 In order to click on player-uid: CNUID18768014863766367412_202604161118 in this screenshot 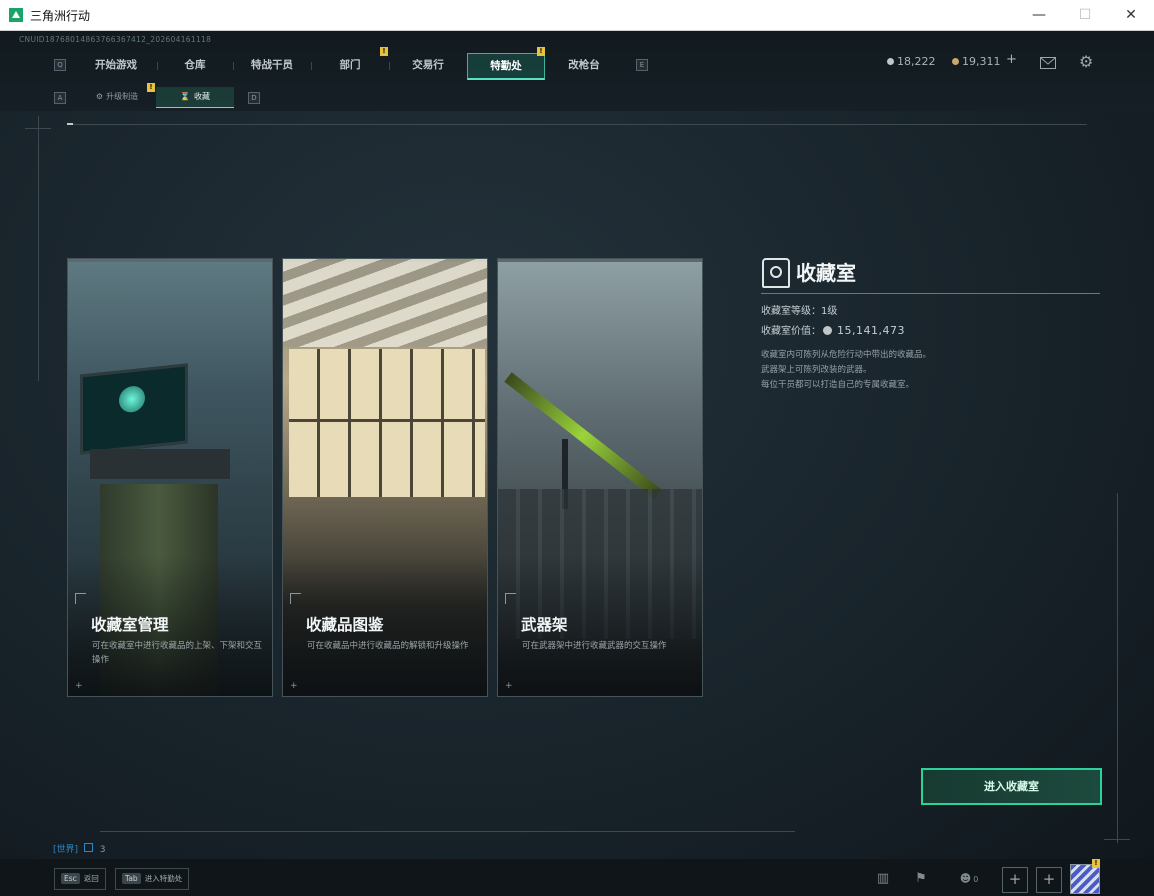, I will do `click(115, 39)`.